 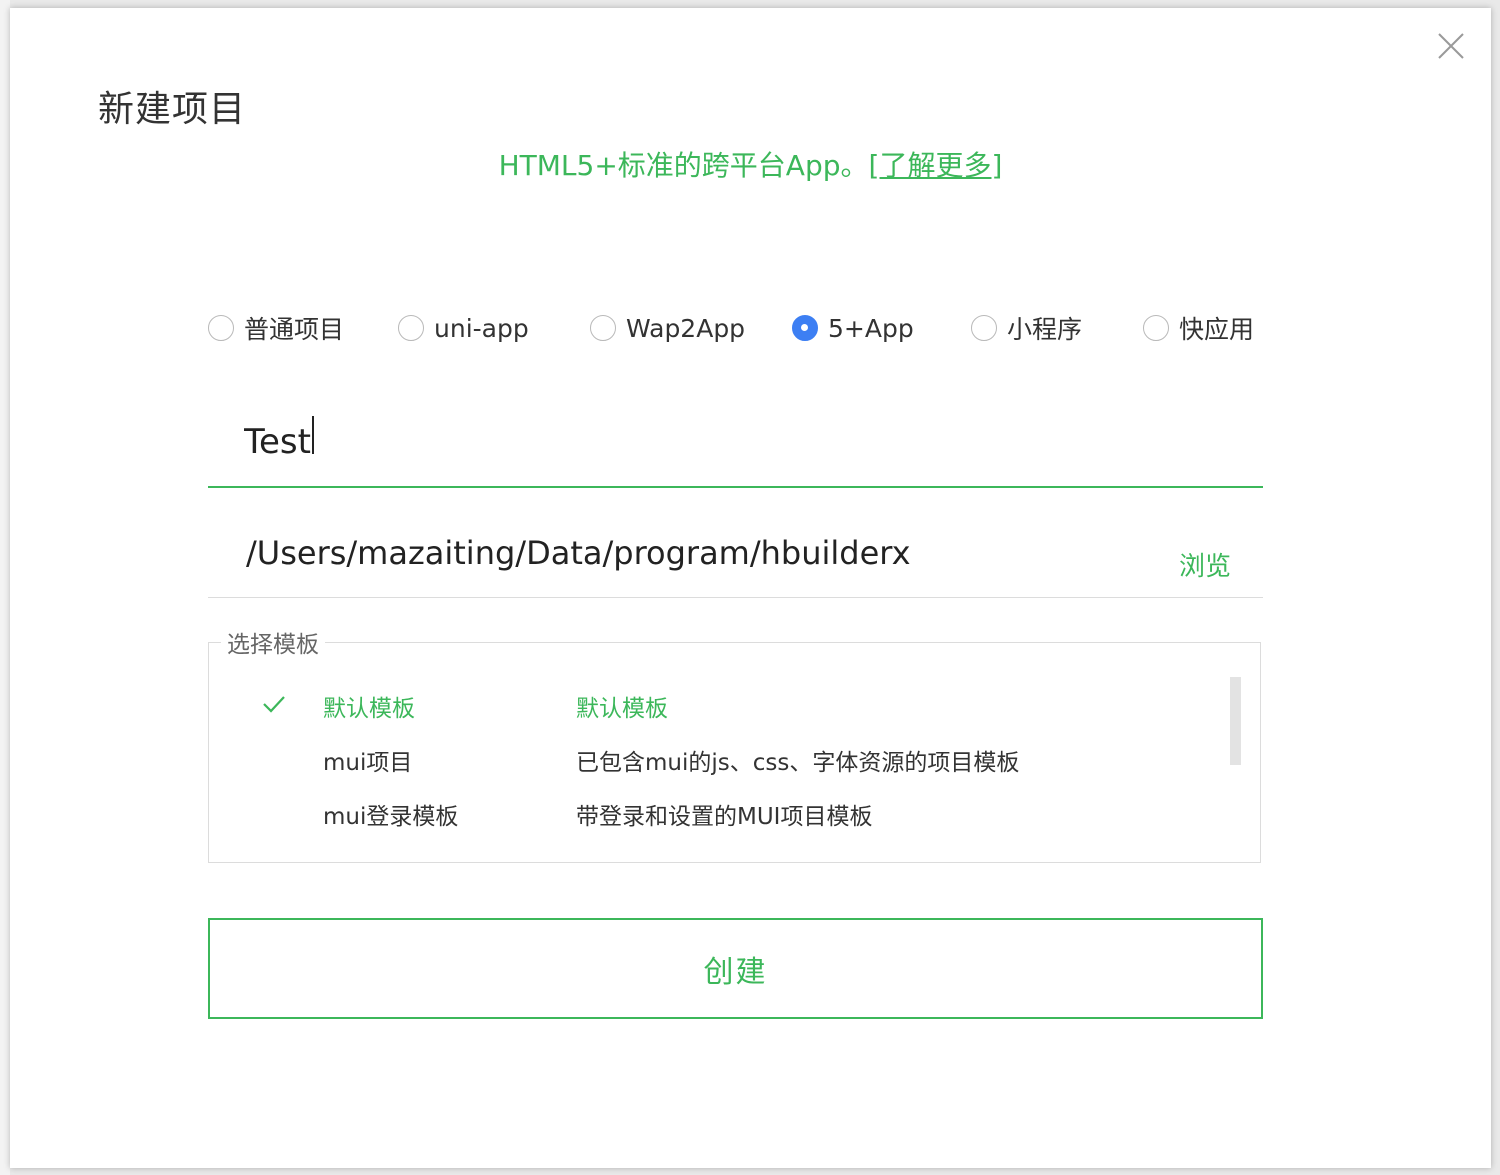 I want to click on template-row-default: 默认模板 默认模板, so click(x=714, y=705).